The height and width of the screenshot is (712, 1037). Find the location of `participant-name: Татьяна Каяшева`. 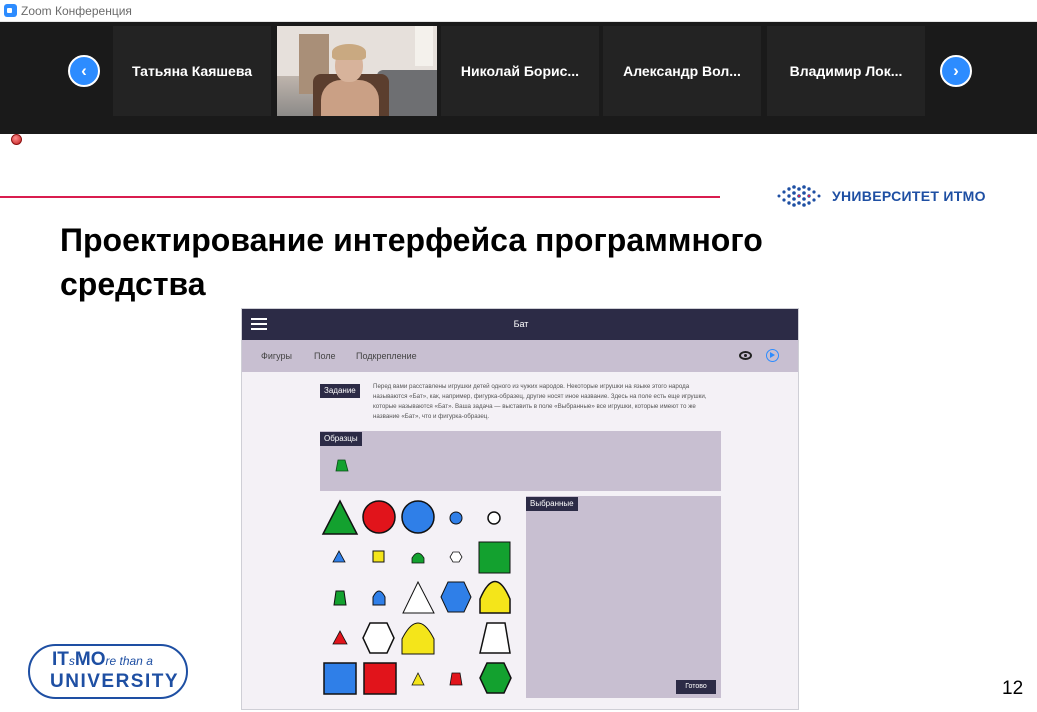

participant-name: Татьяна Каяшева is located at coordinates (192, 71).